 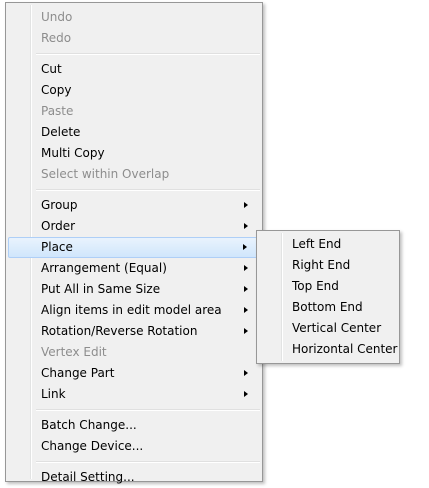 I want to click on menu-item-link: Link, so click(x=134, y=394).